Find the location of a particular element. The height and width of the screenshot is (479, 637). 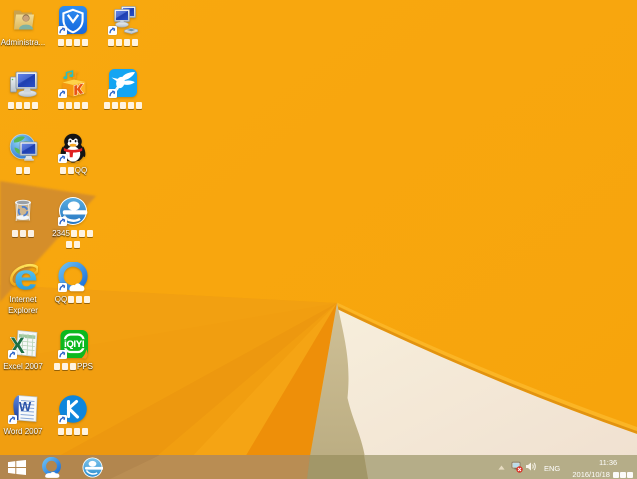

svg-text: W is located at coordinates (25, 406).